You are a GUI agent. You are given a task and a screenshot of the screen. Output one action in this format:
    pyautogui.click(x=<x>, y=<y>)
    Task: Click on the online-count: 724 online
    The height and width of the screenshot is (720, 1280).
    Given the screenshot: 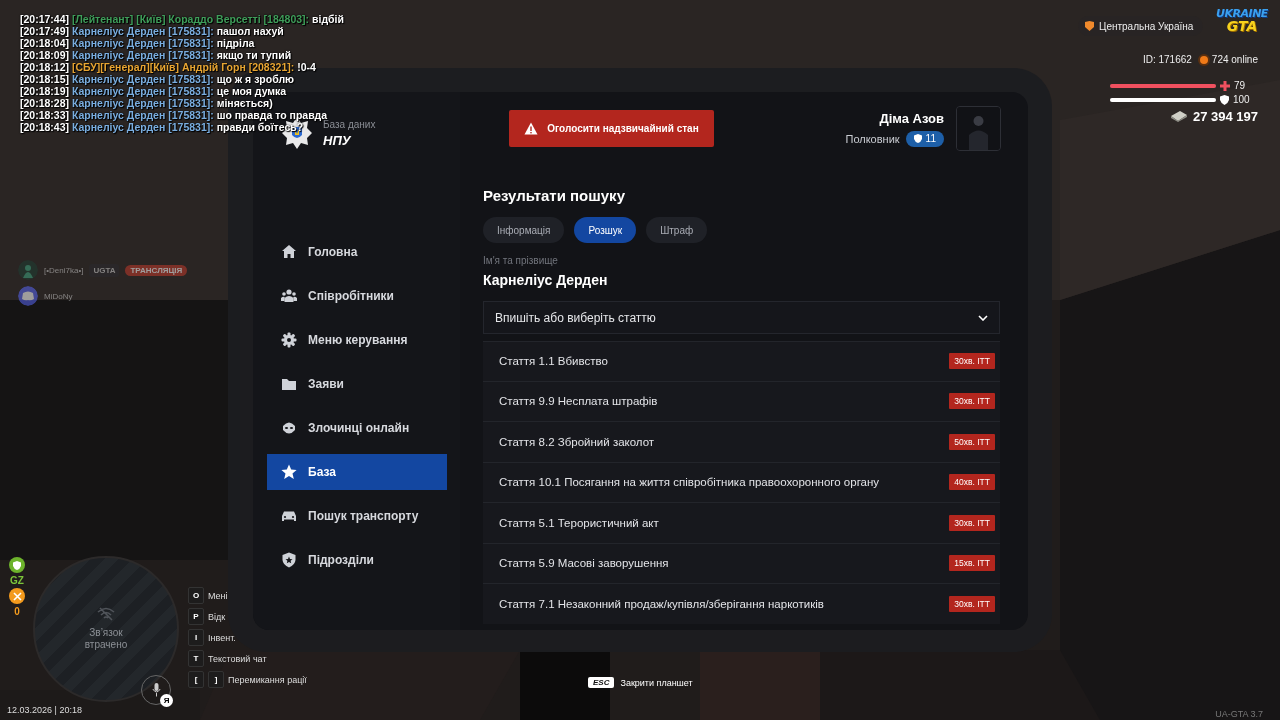 What is the action you would take?
    pyautogui.click(x=1234, y=59)
    